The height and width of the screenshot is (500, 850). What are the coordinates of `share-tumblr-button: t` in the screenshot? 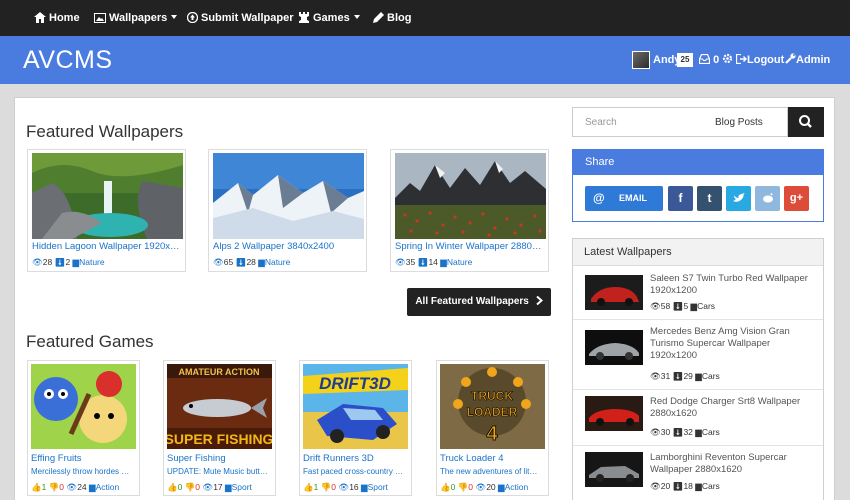 It's located at (709, 198).